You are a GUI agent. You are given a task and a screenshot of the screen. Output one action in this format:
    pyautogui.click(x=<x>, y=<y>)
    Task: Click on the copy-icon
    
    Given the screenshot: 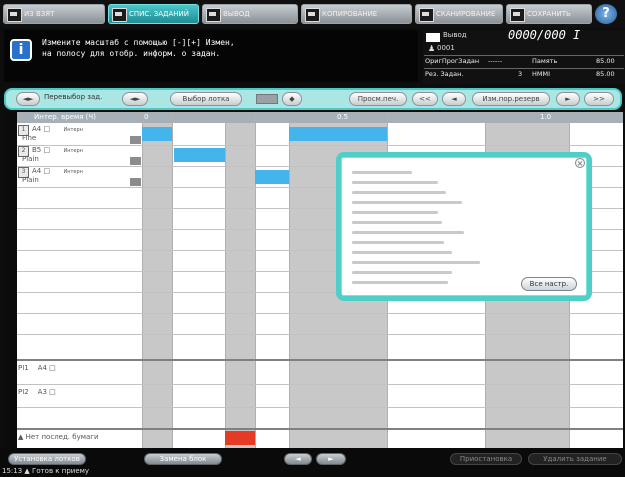 What is the action you would take?
    pyautogui.click(x=312, y=15)
    